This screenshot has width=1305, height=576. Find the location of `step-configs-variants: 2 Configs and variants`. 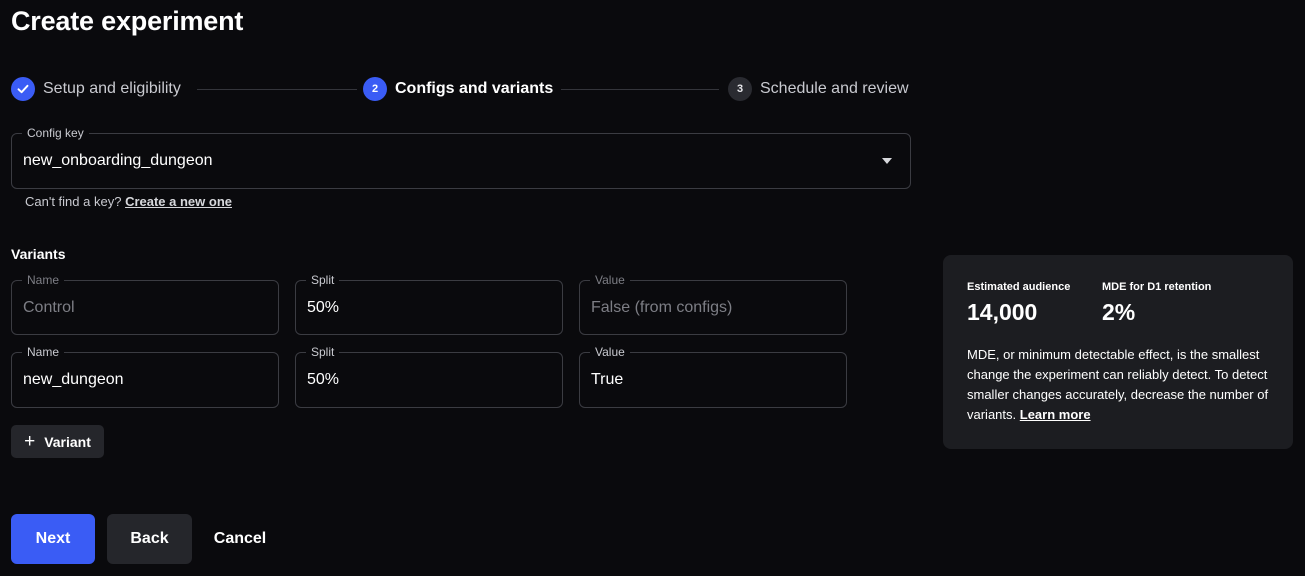

step-configs-variants: 2 Configs and variants is located at coordinates (458, 89).